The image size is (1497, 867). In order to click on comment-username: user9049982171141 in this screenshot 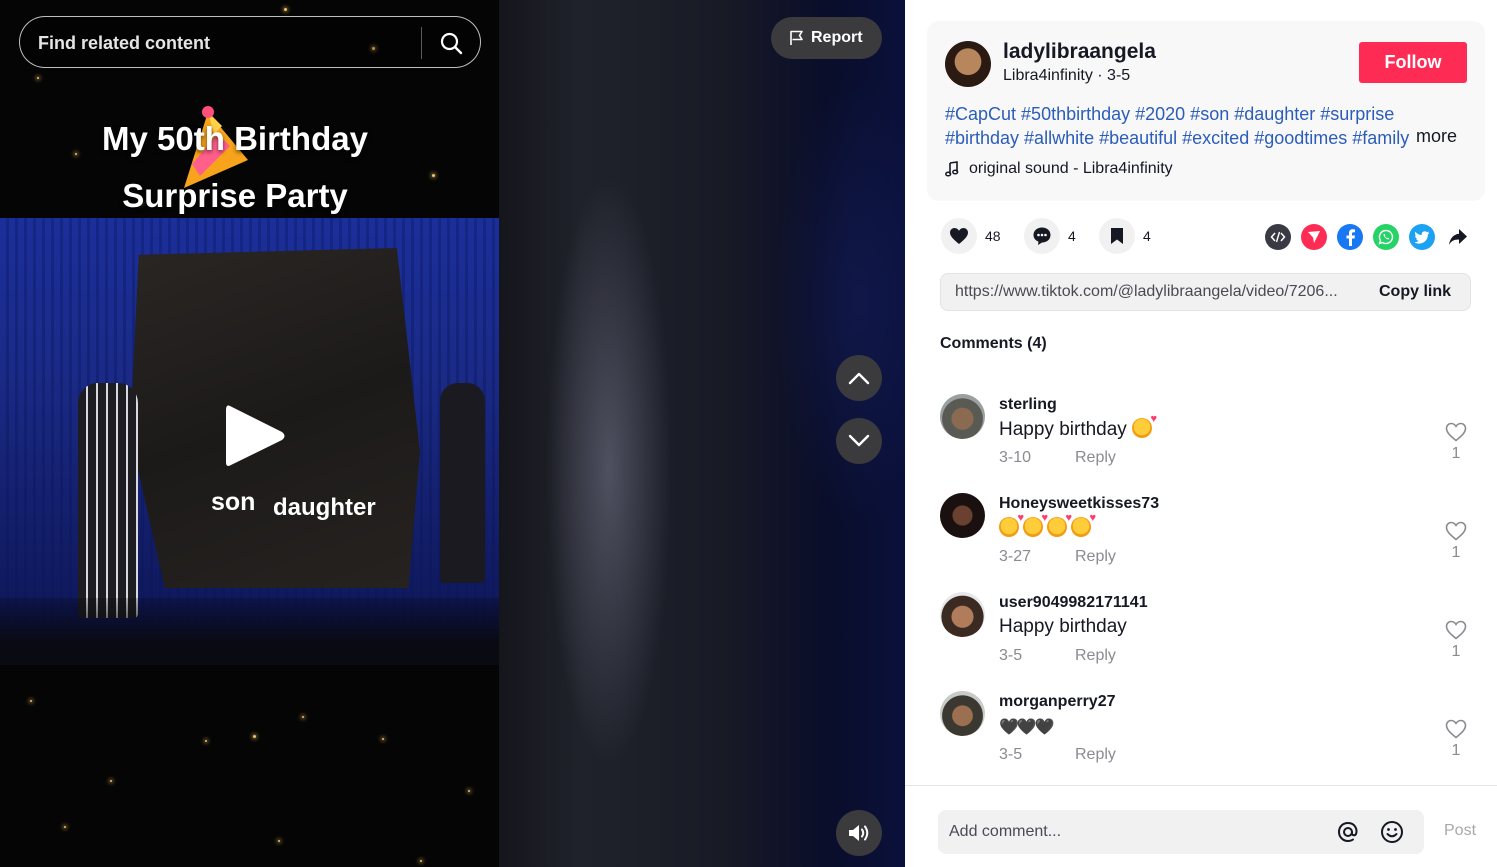, I will do `click(1073, 603)`.